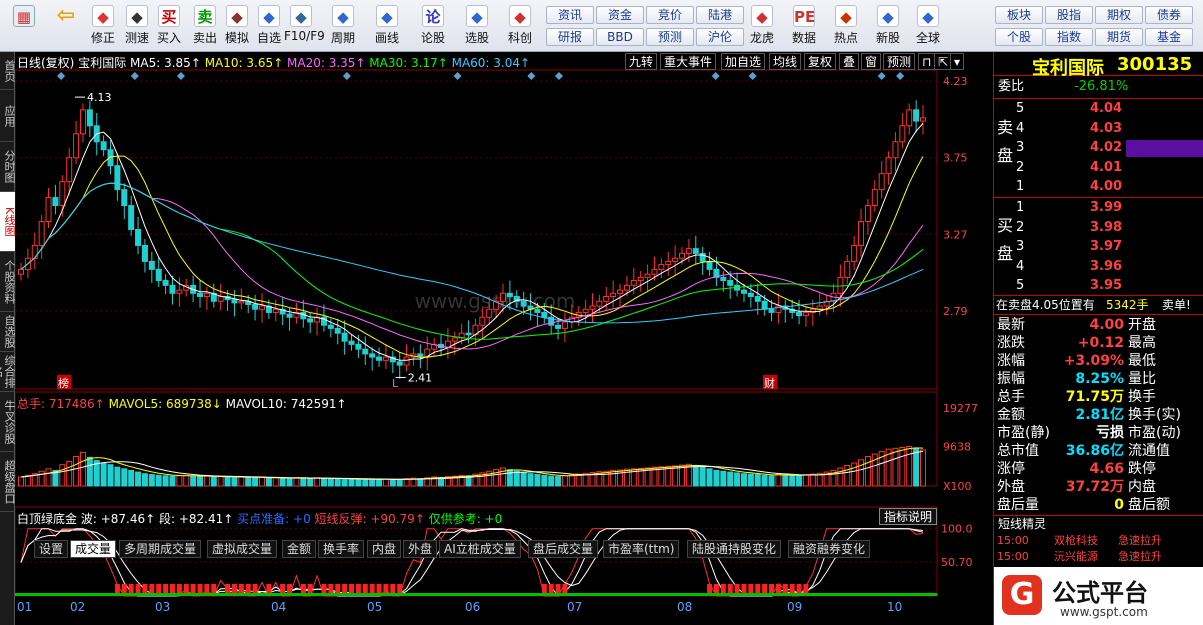 Image resolution: width=1203 pixels, height=625 pixels. I want to click on toolbar-button-2: 买买入, so click(169, 26).